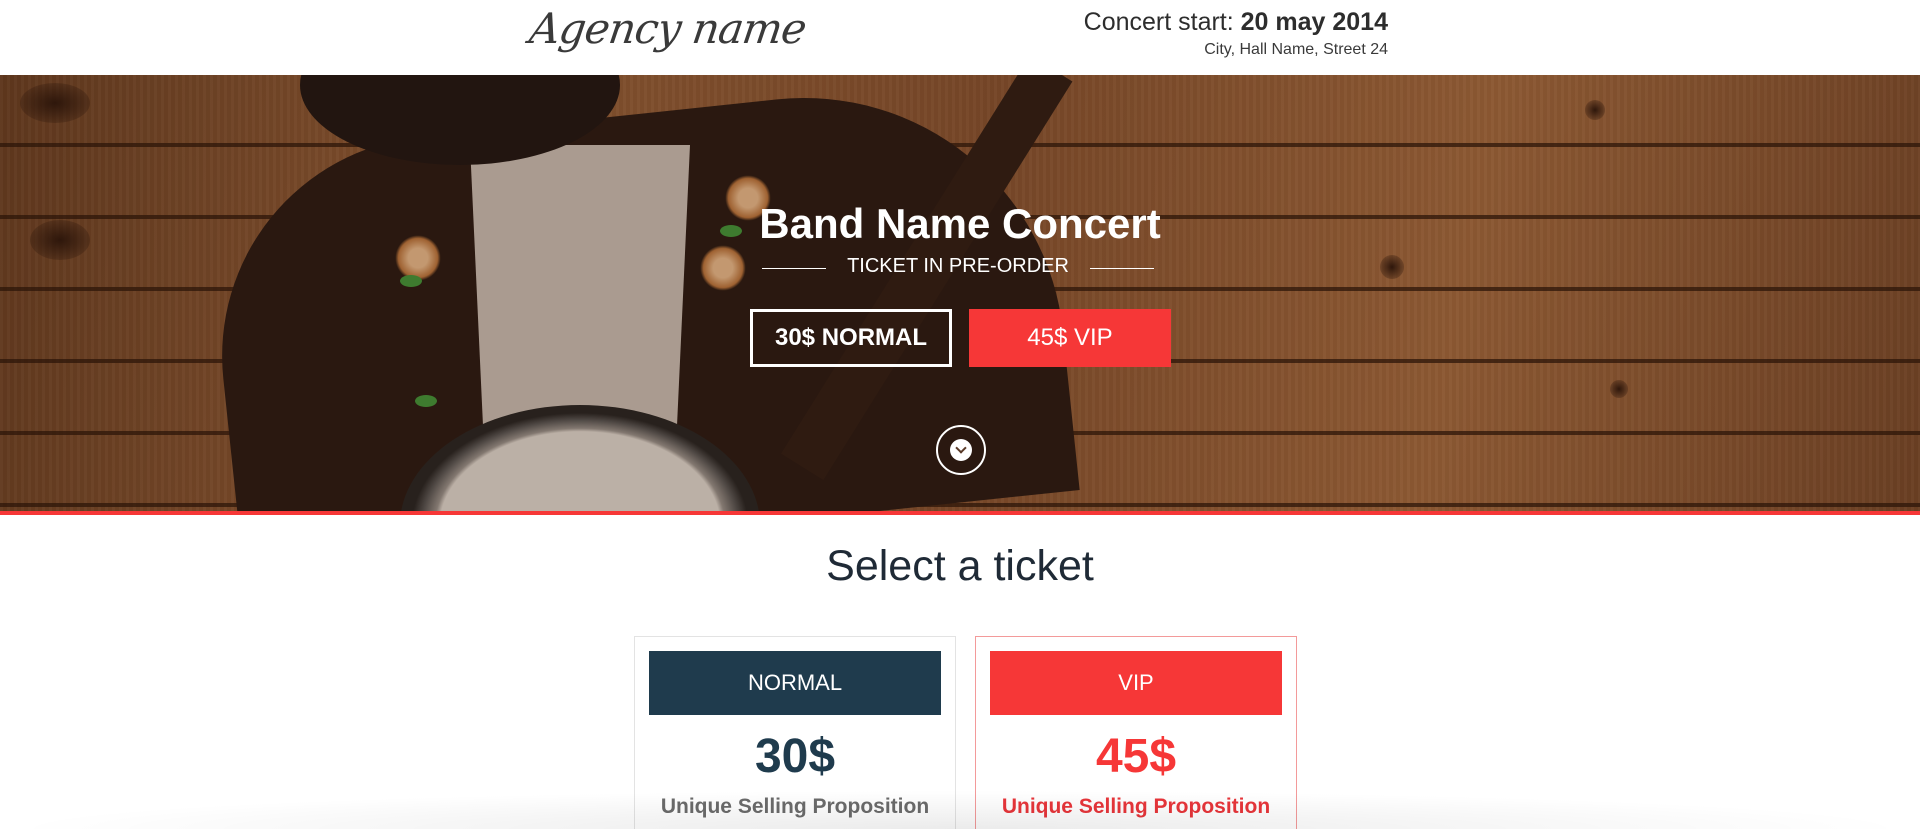 The width and height of the screenshot is (1920, 829). I want to click on chevron-down-icon, so click(961, 450).